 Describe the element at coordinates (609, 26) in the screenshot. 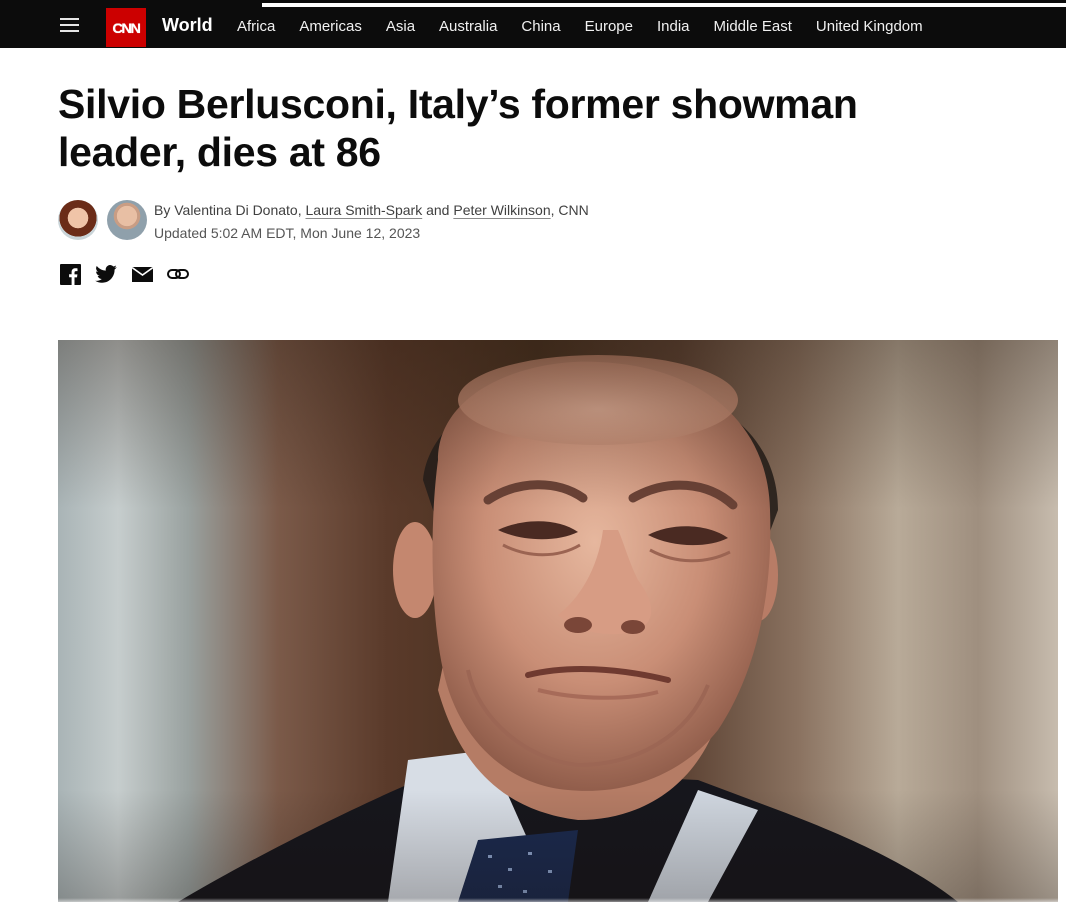

I see `nav-item-europe: Europe` at that location.